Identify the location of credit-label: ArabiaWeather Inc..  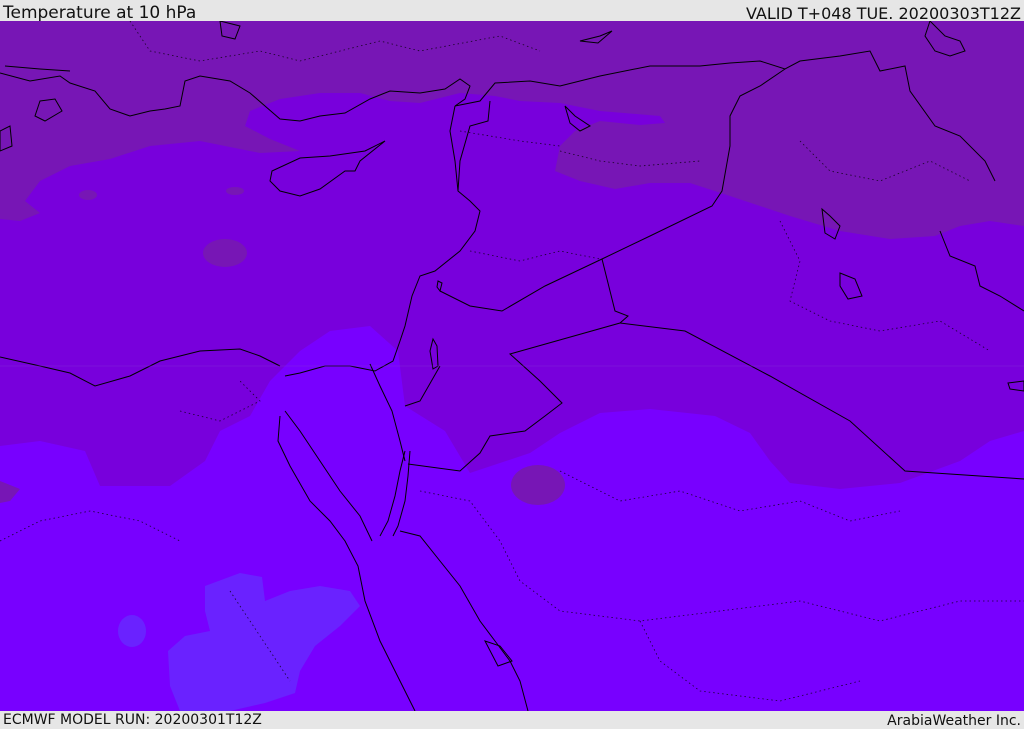
(954, 721).